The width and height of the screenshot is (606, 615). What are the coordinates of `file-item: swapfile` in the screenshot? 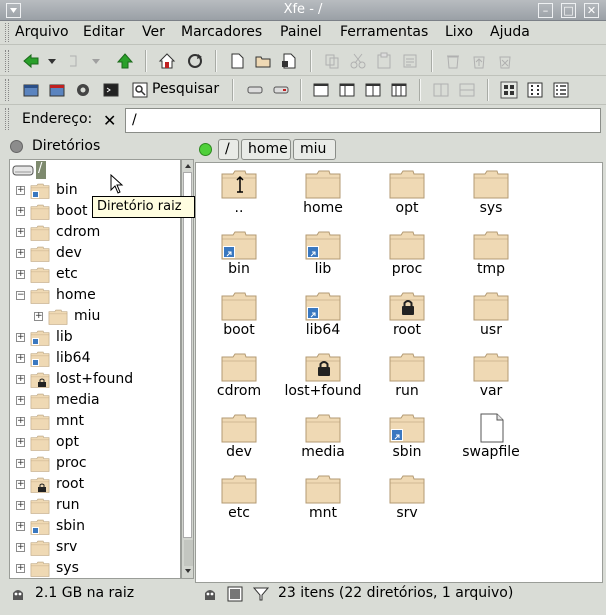 It's located at (491, 439).